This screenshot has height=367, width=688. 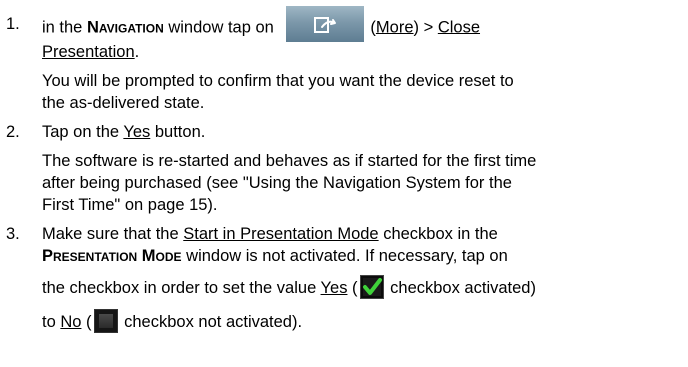 What do you see at coordinates (178, 132) in the screenshot?
I see `text-segment: button.` at bounding box center [178, 132].